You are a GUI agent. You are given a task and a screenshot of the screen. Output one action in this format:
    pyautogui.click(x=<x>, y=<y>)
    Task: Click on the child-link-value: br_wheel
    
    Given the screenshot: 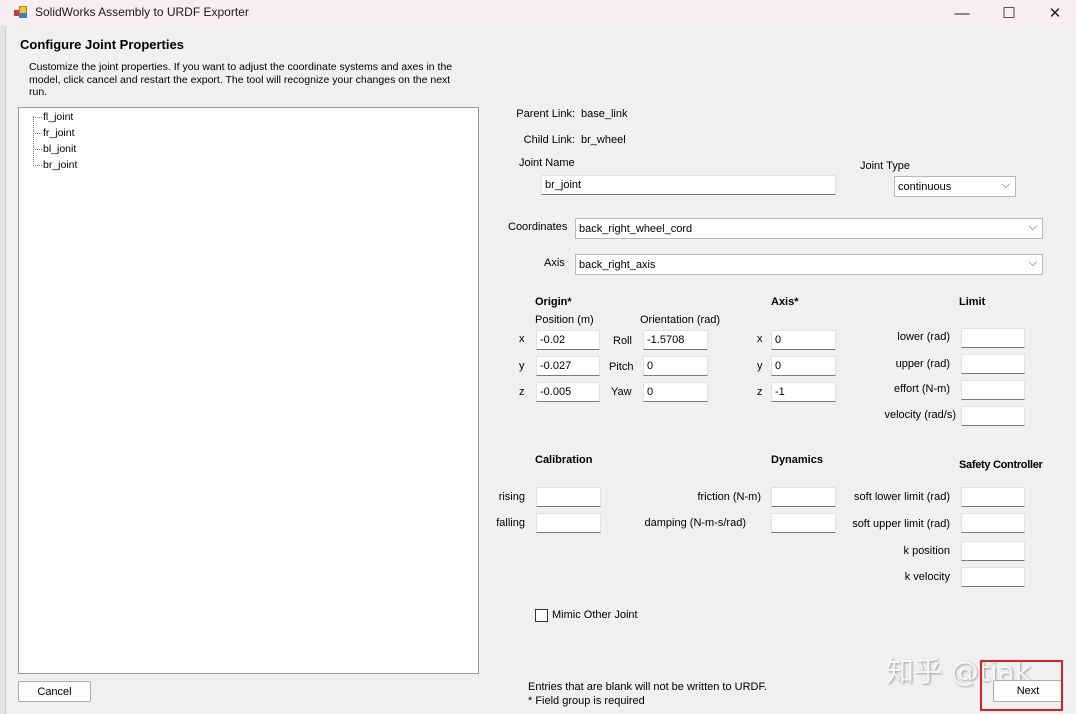 What is the action you would take?
    pyautogui.click(x=603, y=140)
    